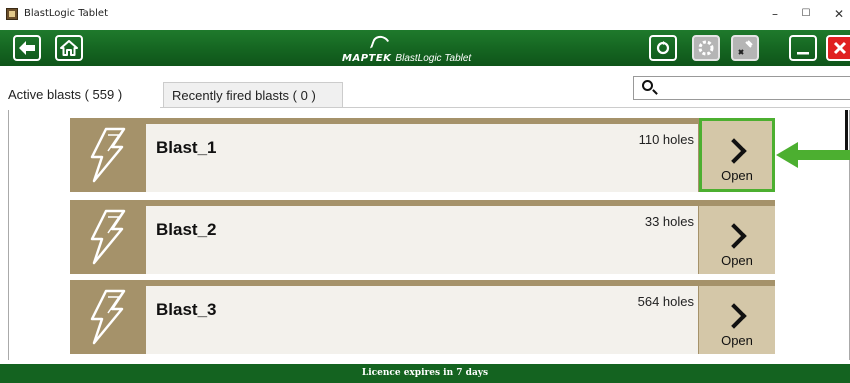 The width and height of the screenshot is (850, 383). I want to click on maptek-brand-logo: MAPTEK BlastLogic Tablet, so click(407, 48).